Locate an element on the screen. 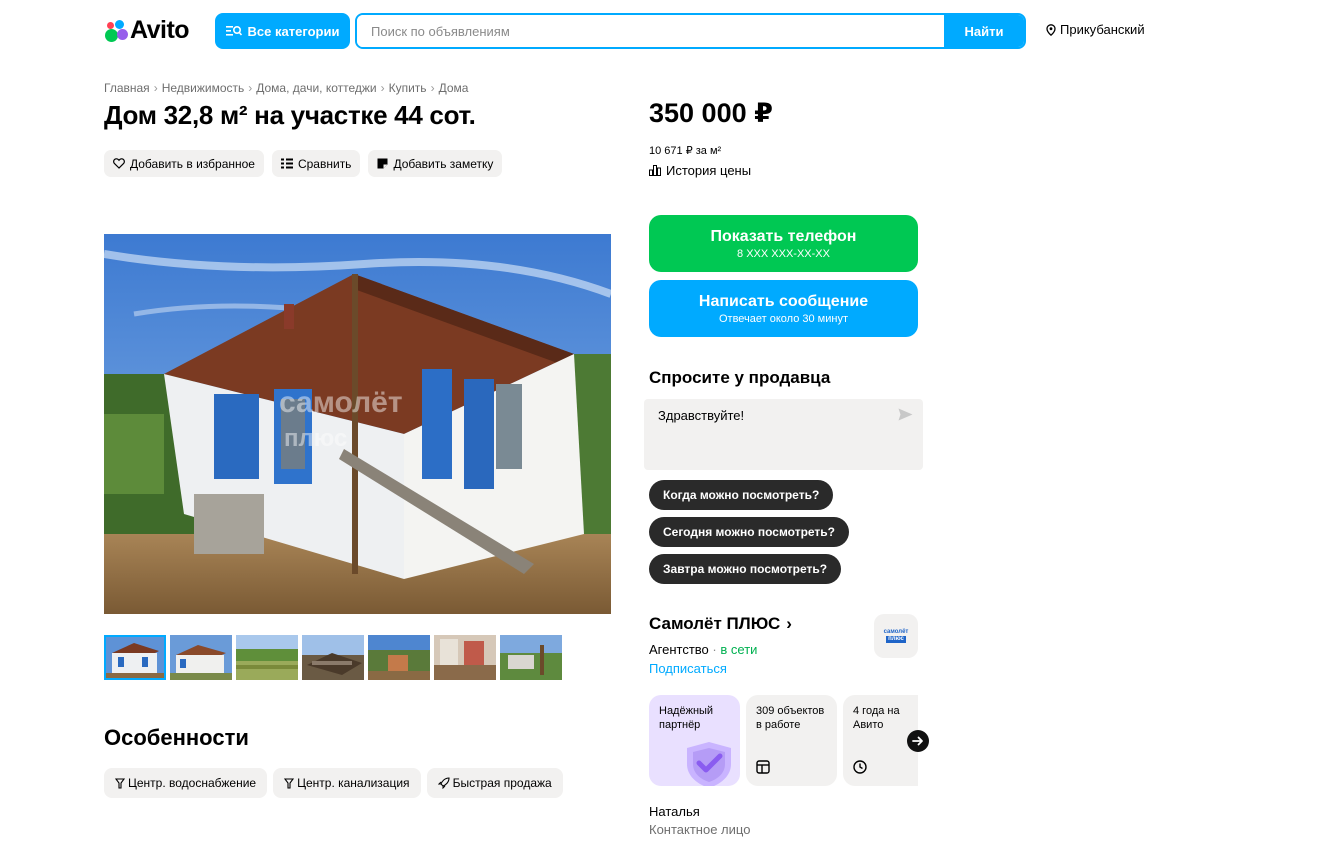  agency-logo: самолёт плюс is located at coordinates (896, 636).